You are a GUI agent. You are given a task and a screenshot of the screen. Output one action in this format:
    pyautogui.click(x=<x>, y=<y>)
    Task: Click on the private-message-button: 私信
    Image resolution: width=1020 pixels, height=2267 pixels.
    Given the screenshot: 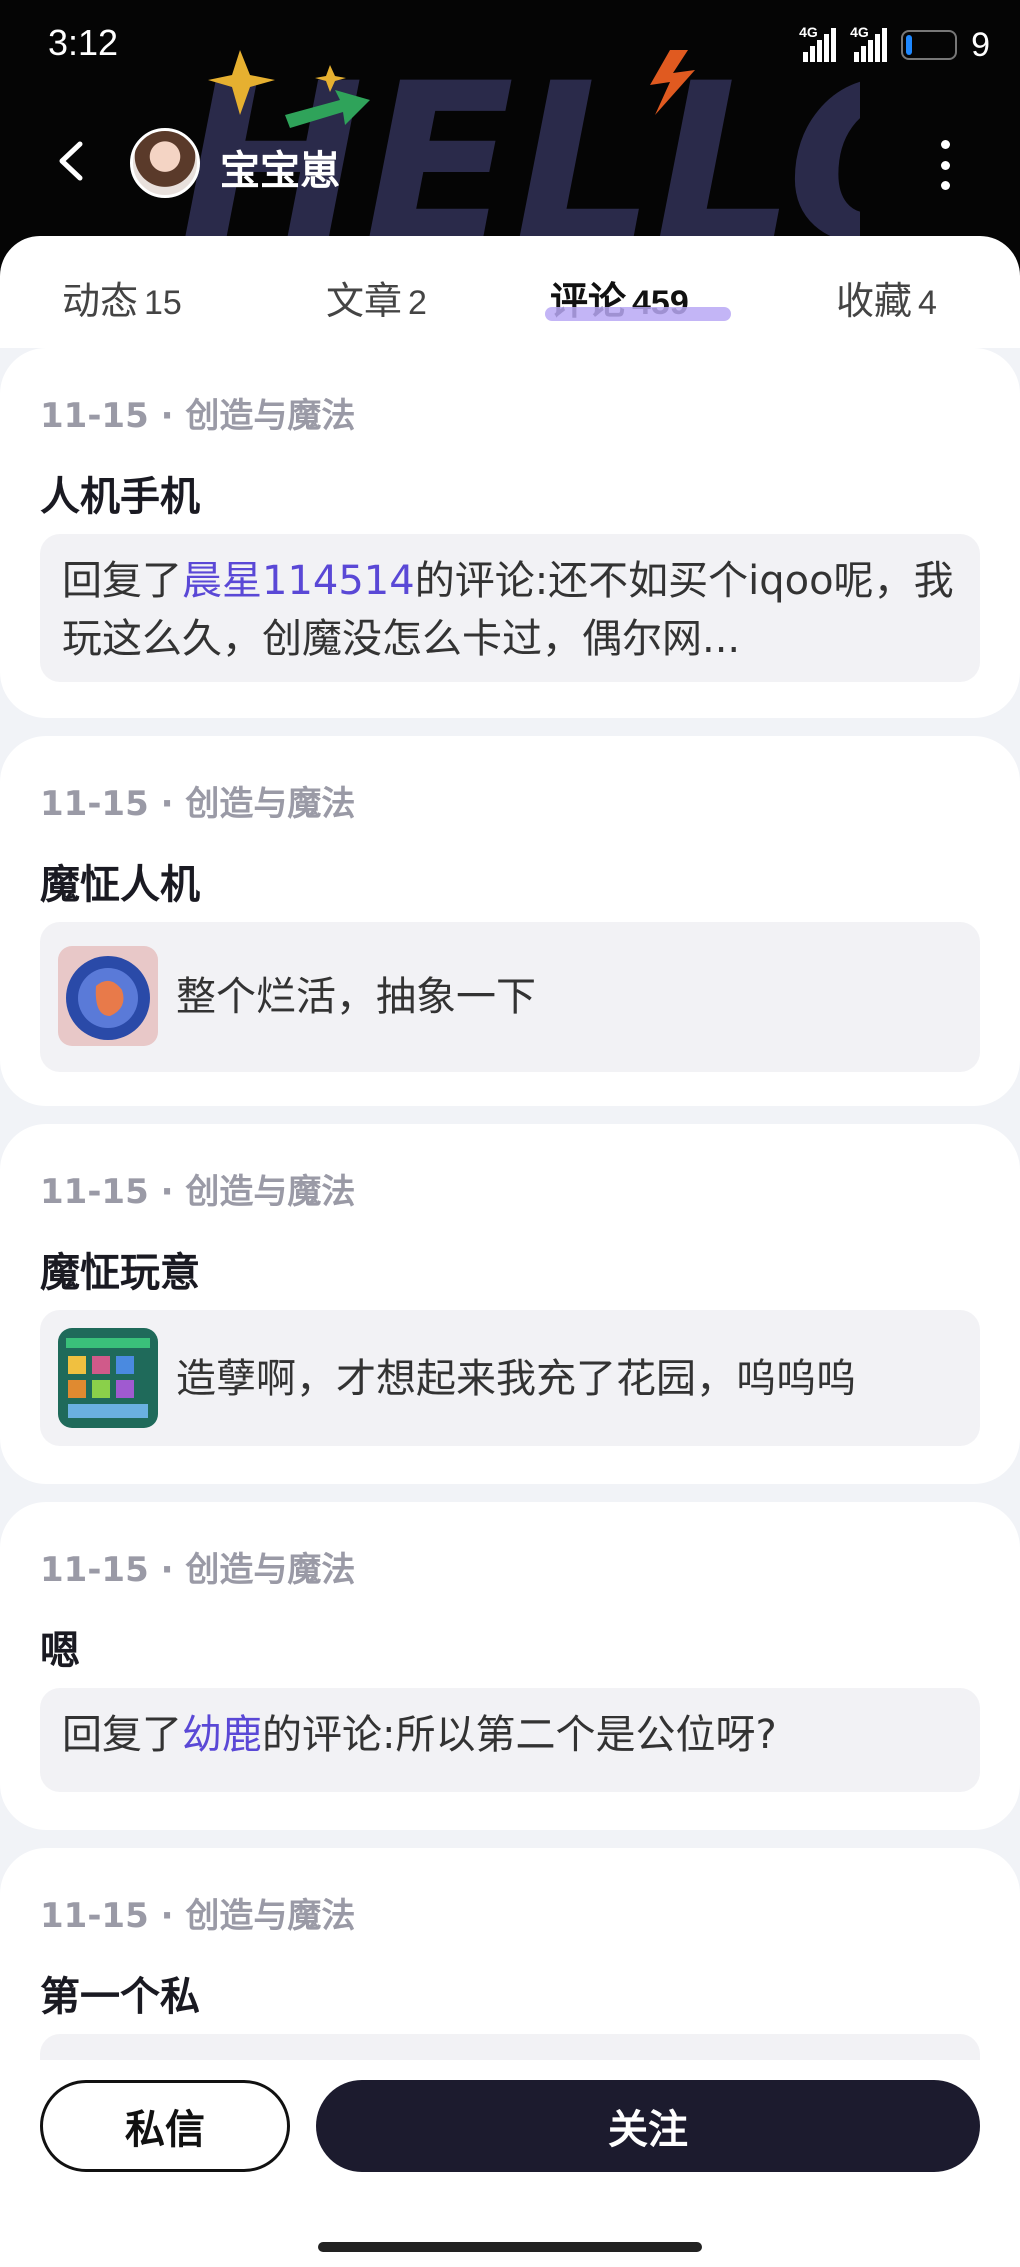 What is the action you would take?
    pyautogui.click(x=165, y=2126)
    